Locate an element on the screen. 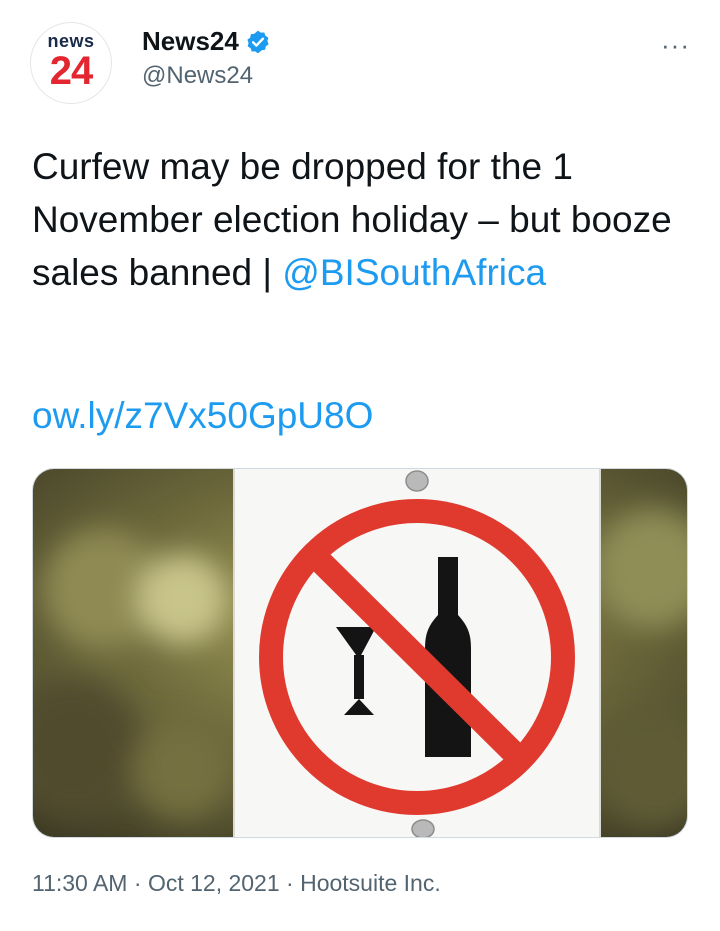 The width and height of the screenshot is (720, 931). tweet-url-link: ow.ly/z7Vx50GpU8O is located at coordinates (202, 416).